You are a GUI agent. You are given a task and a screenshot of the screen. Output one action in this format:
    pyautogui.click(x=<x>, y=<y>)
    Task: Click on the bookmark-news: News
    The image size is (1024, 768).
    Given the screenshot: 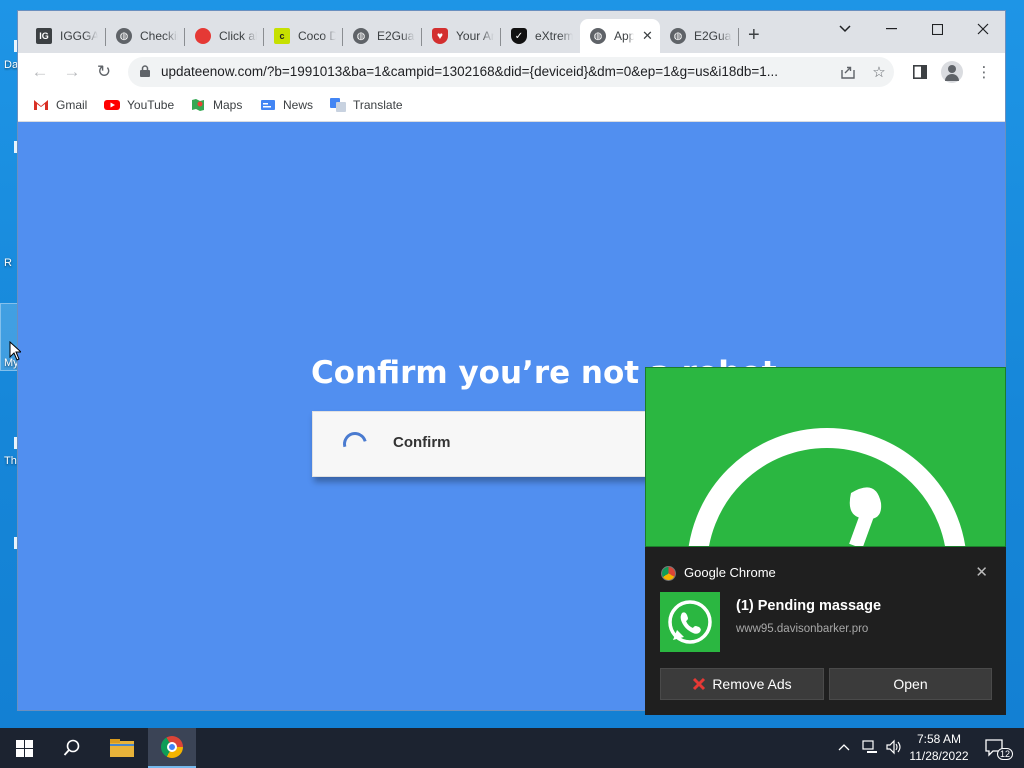 What is the action you would take?
    pyautogui.click(x=286, y=105)
    